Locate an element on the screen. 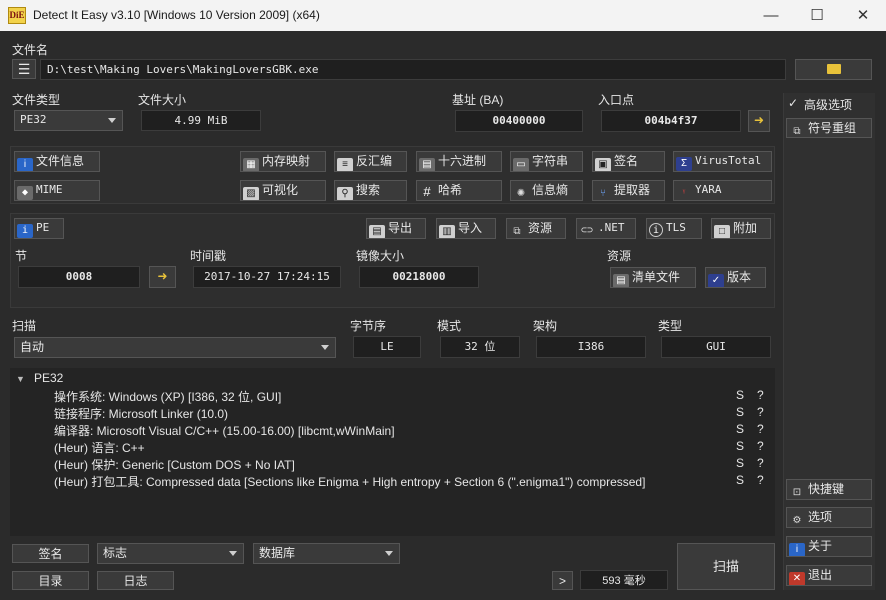  resources-icon: ⧉ is located at coordinates (517, 231).